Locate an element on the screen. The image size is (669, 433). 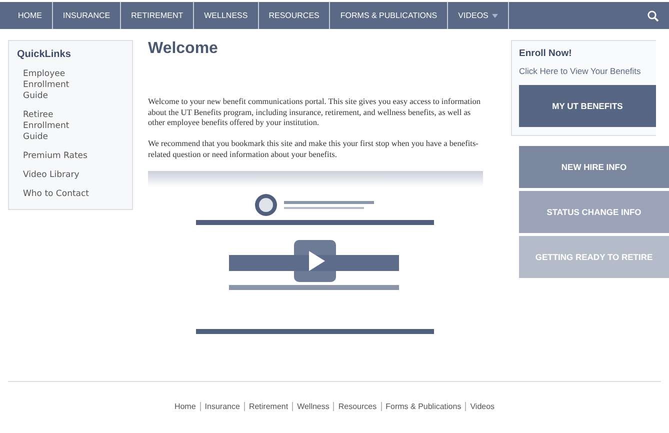
nav-link: FORMS & PUBLICATIONS is located at coordinates (389, 15).